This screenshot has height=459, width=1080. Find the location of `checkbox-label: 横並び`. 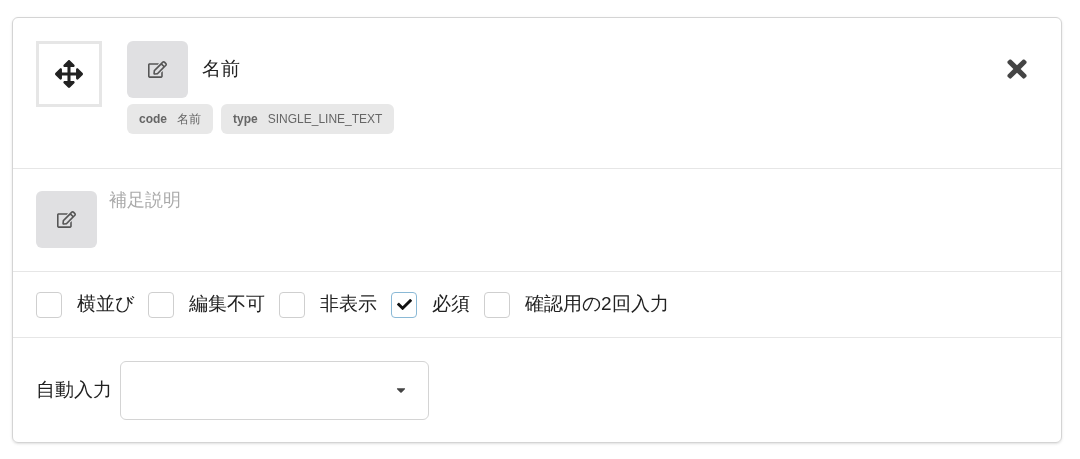

checkbox-label: 横並び is located at coordinates (105, 304).